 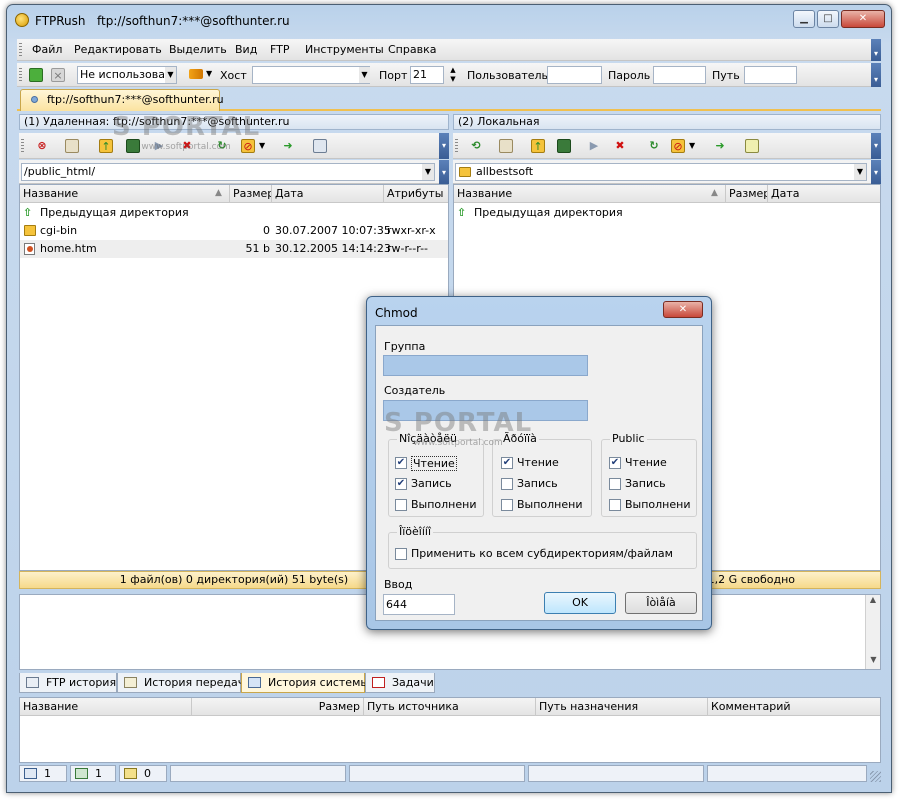 I want to click on up-arrow-icon: ⇧, so click(x=462, y=212).